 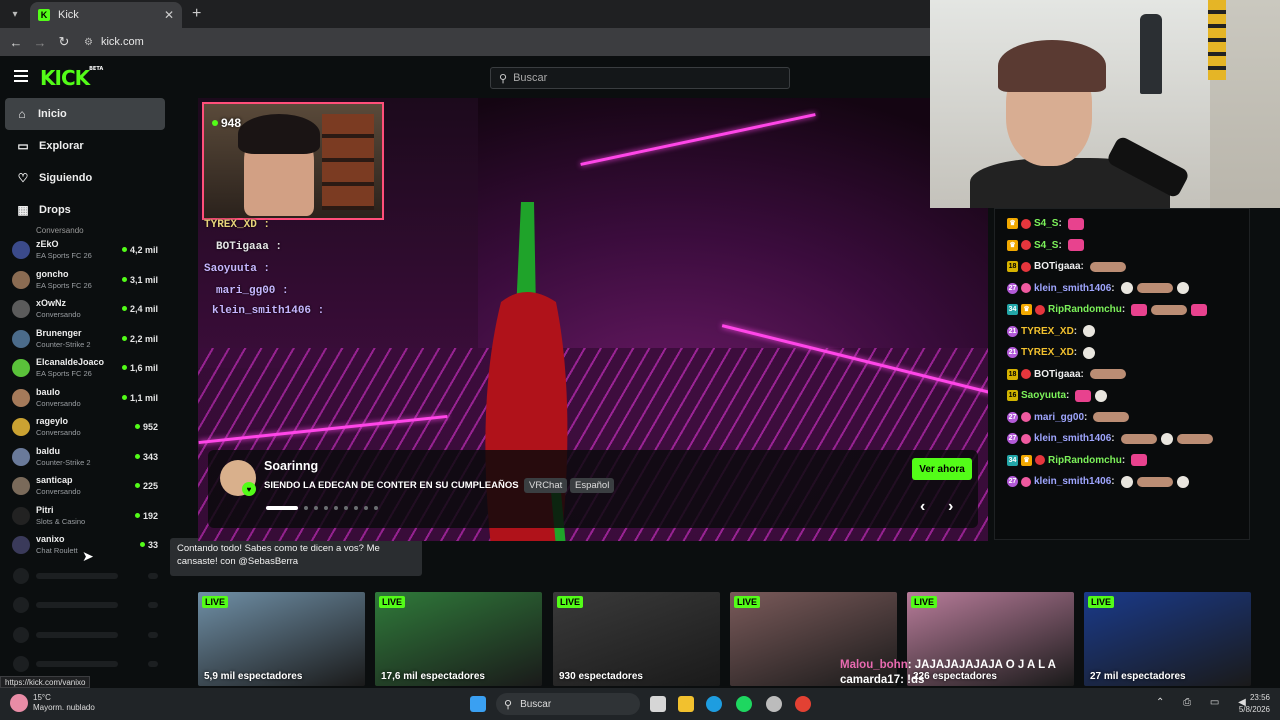 What do you see at coordinates (237, 225) in the screenshot?
I see `overlay-chat-line: TYREX_XD :` at bounding box center [237, 225].